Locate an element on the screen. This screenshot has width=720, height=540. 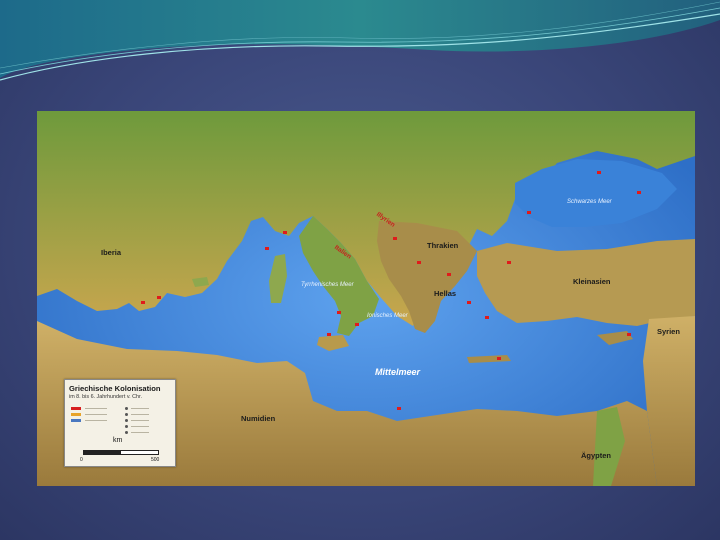
scale-unit: km is located at coordinates (118, 440).